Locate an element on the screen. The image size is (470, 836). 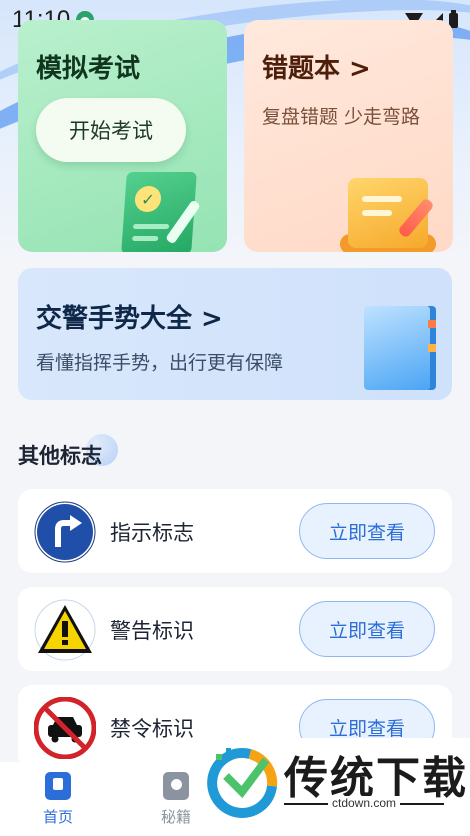
ctdown-logo-icon is located at coordinates (242, 782).